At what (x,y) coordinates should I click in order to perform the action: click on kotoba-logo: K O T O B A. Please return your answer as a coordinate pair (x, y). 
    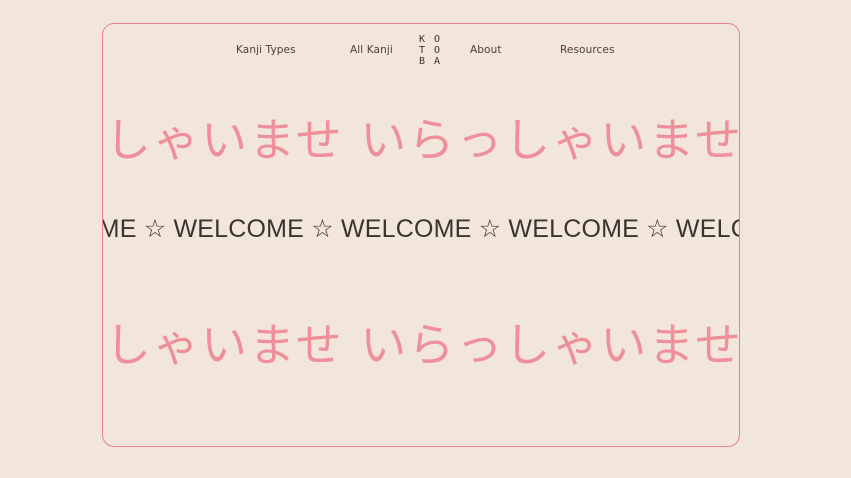
    Looking at the image, I should click on (430, 50).